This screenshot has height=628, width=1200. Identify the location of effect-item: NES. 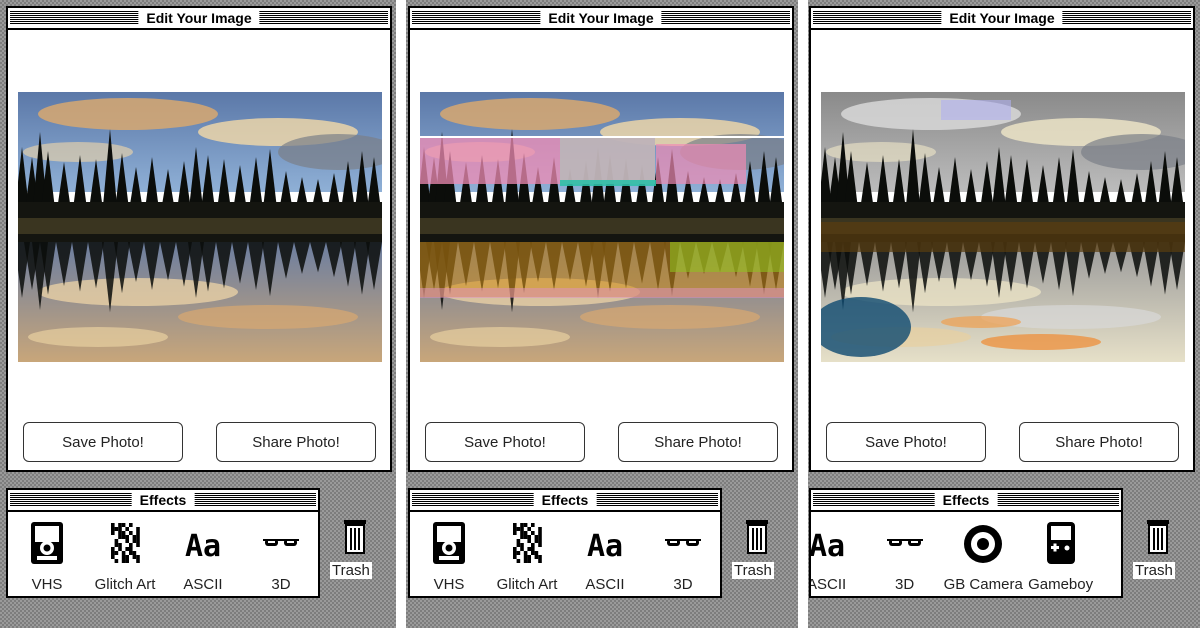
(1110, 555).